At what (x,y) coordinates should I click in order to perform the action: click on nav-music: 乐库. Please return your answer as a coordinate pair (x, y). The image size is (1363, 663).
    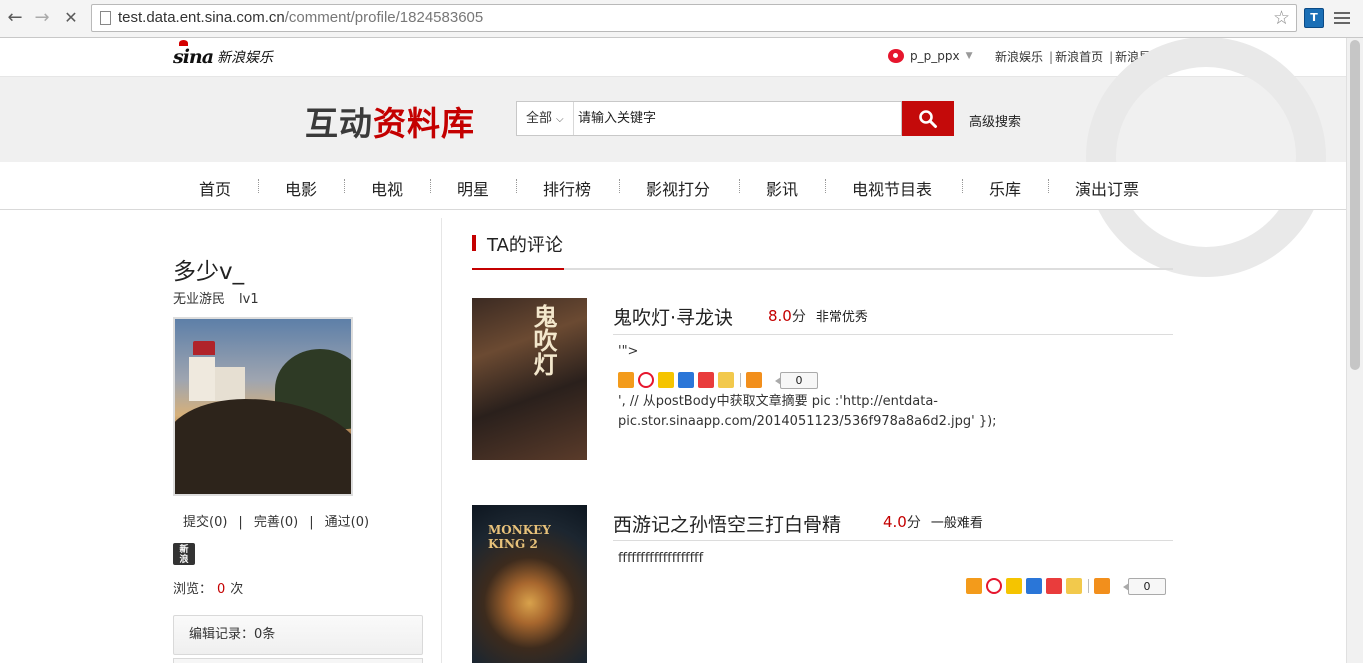
    Looking at the image, I should click on (1005, 188).